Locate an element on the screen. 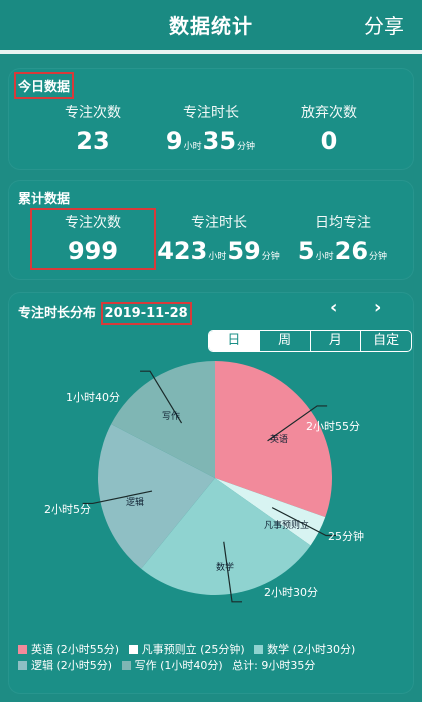  legend-text: 写作 (1小时40分) is located at coordinates (178, 665).